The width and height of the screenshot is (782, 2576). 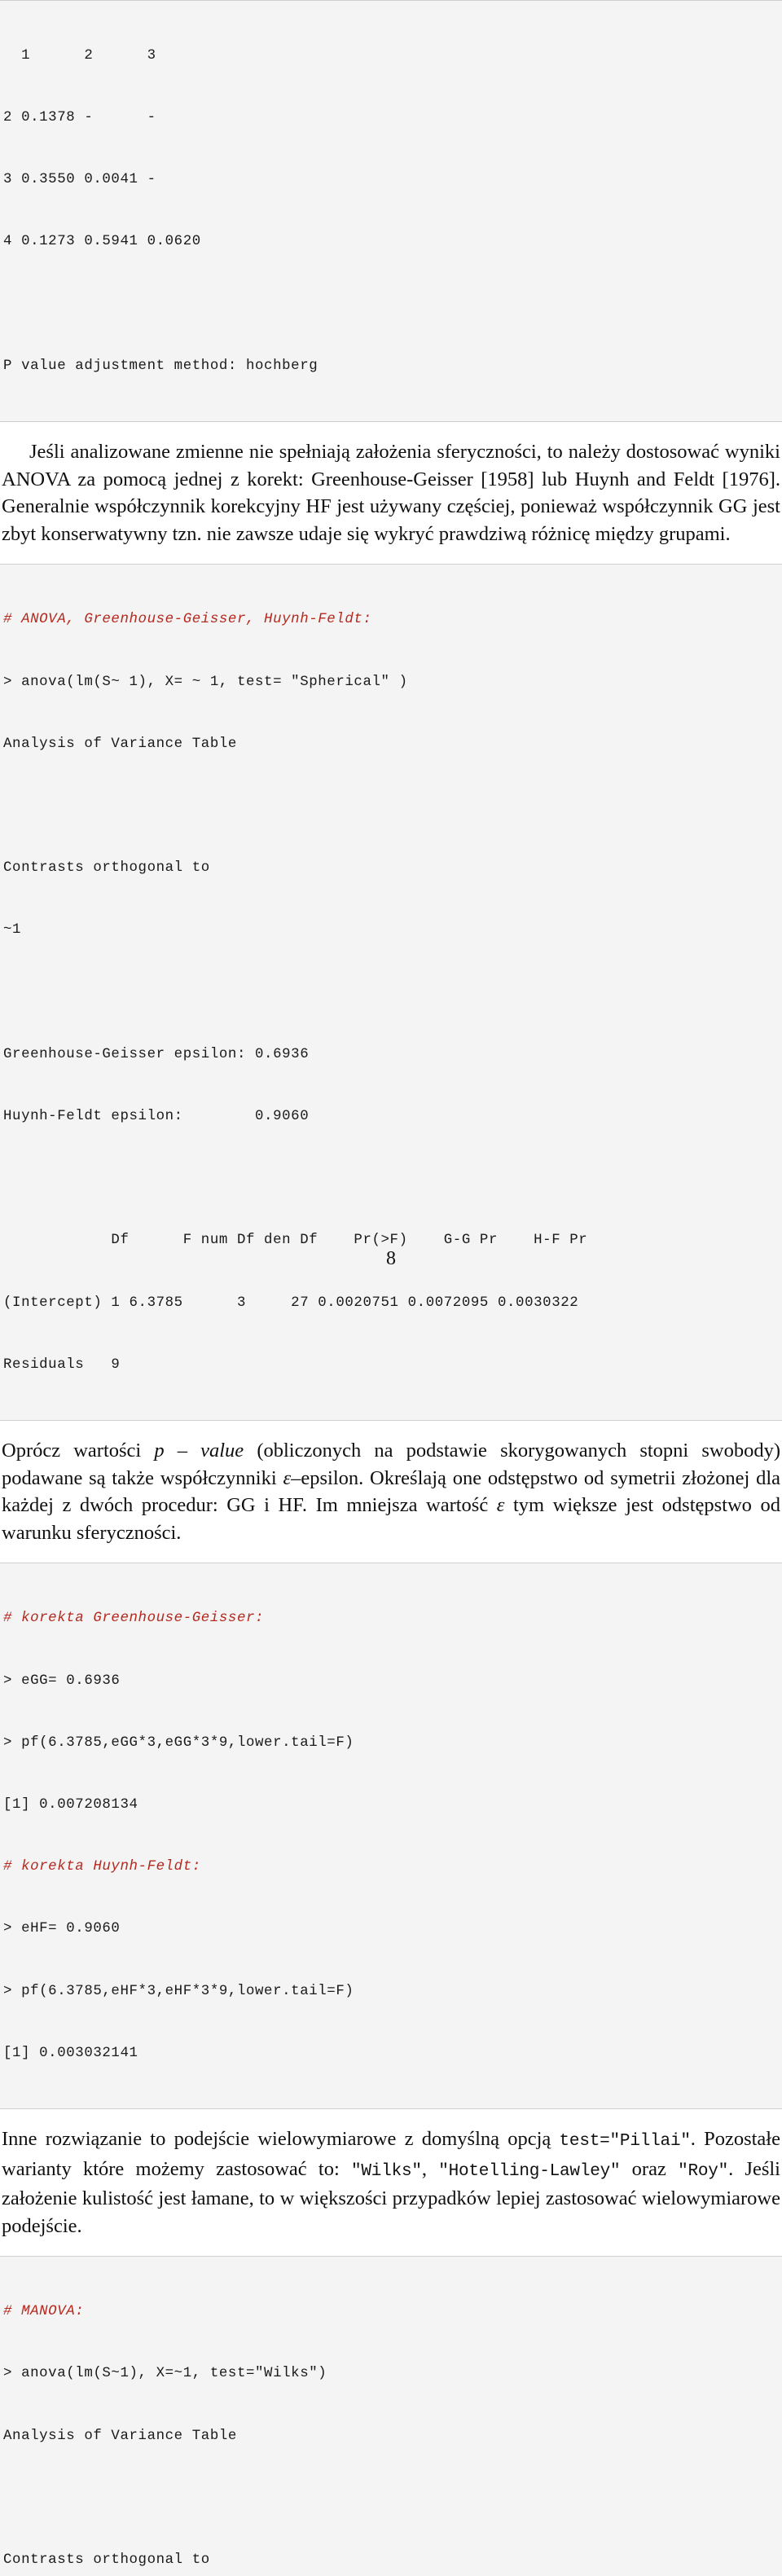 I want to click on code-line-gg-epsilon: Greenhouse-Geisser epsilon: 0.6936, so click(x=156, y=1054).